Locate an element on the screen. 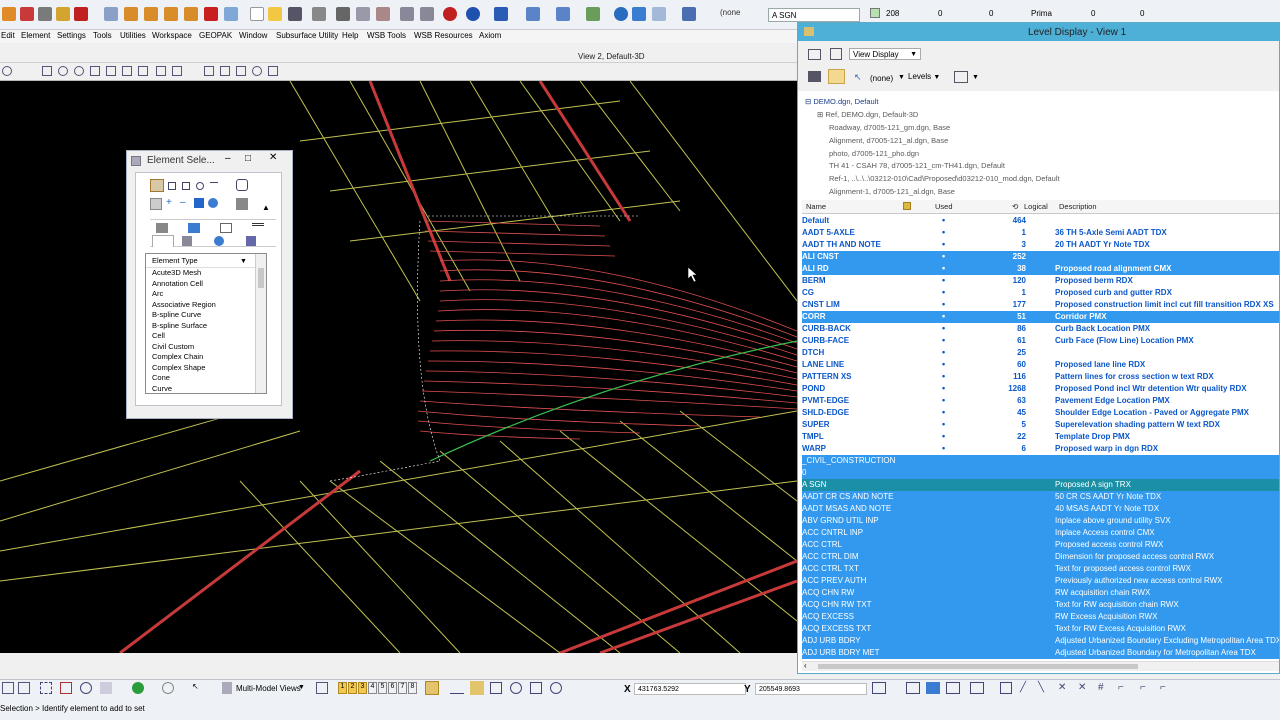 Image resolution: width=1280 pixels, height=720 pixels. view-next-icon is located at coordinates (177, 71).